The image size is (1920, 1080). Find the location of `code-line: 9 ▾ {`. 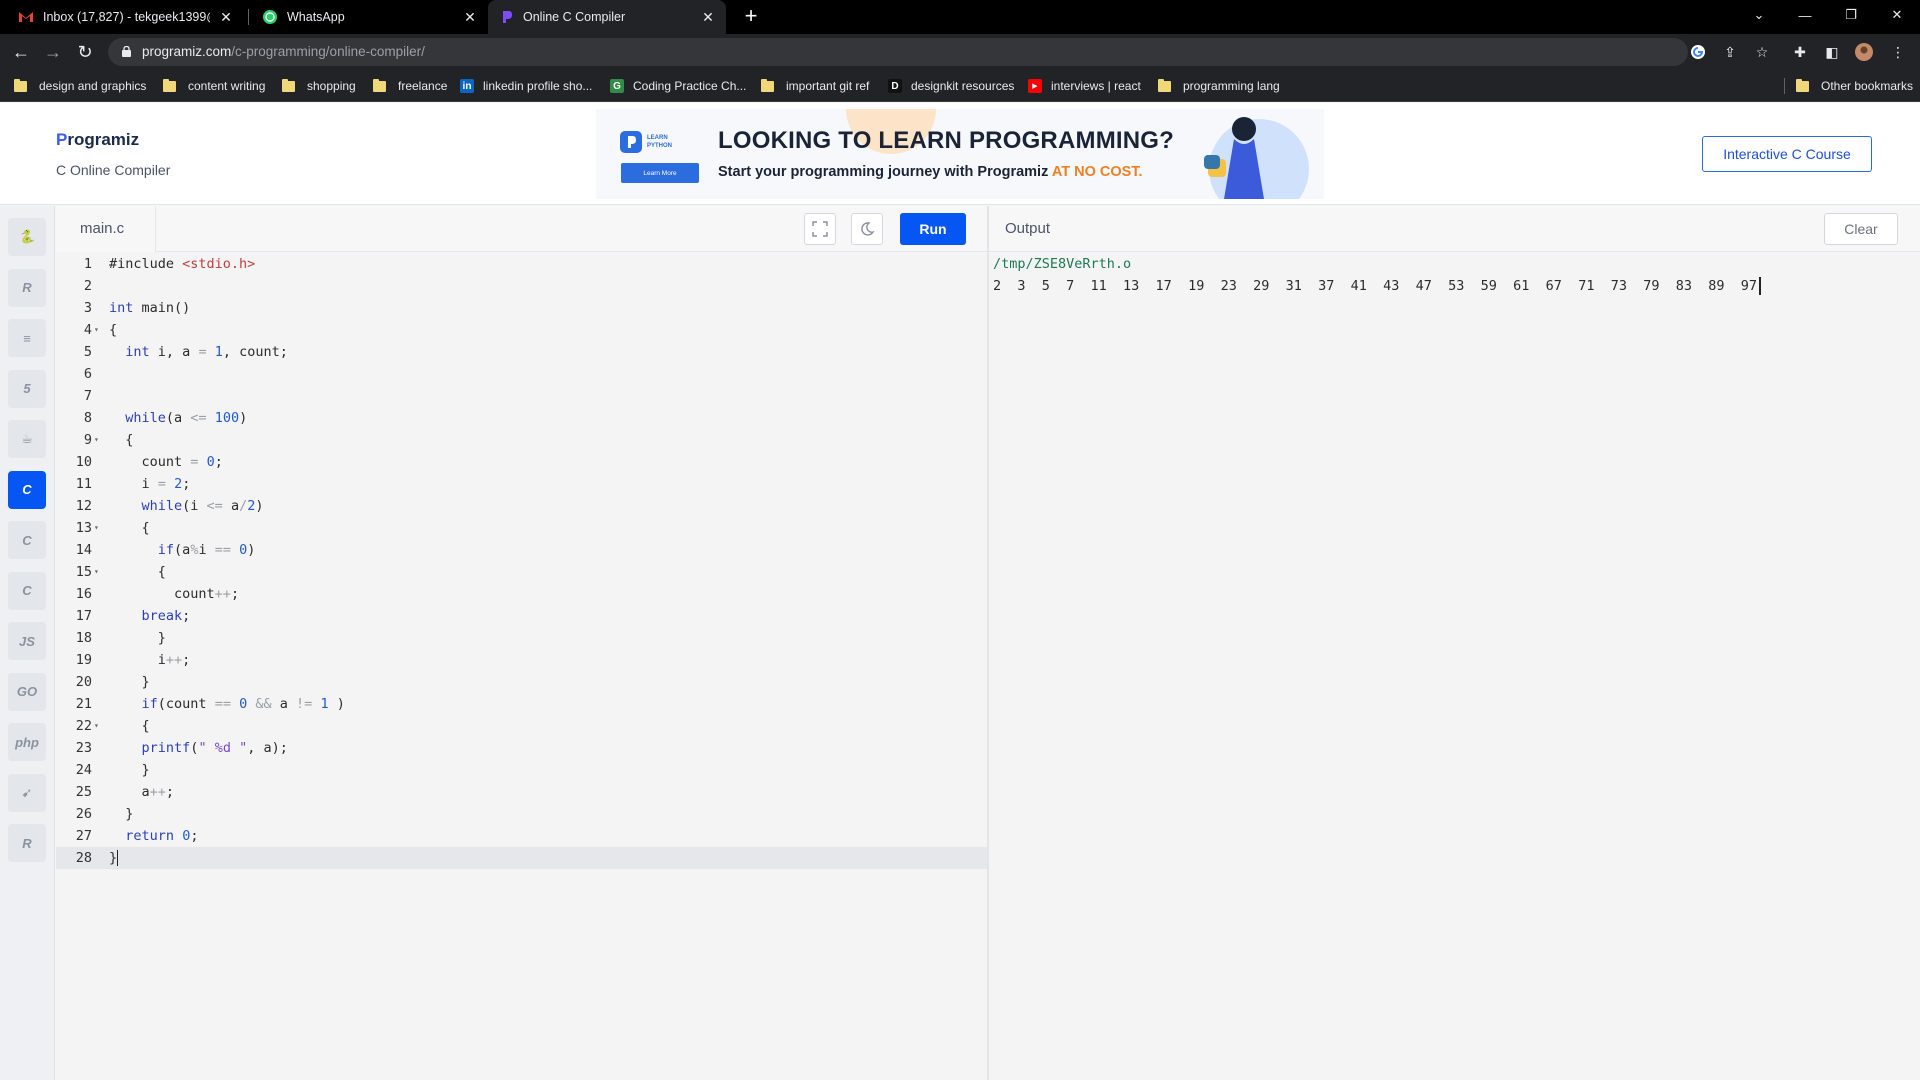

code-line: 9 ▾ { is located at coordinates (522, 440).